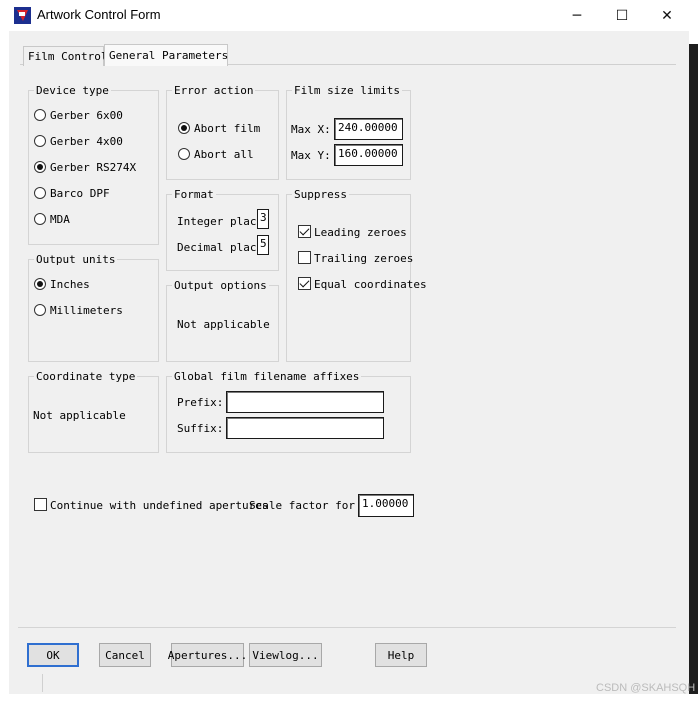  I want to click on device-option-label: MDA, so click(60, 219).